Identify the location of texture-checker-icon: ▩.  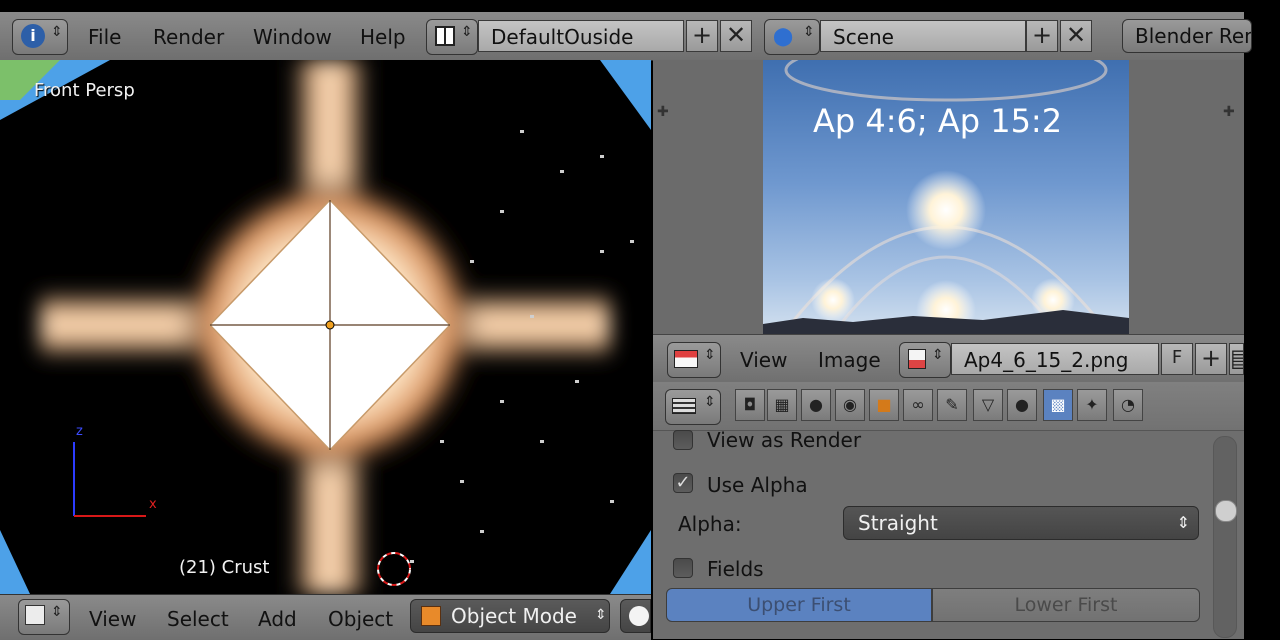
(1058, 404).